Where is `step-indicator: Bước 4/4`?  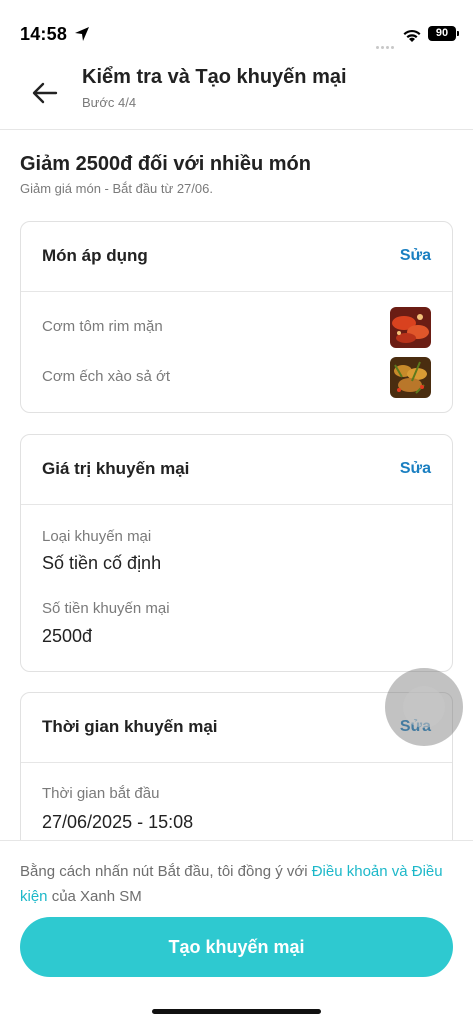
step-indicator: Bước 4/4 is located at coordinates (109, 102).